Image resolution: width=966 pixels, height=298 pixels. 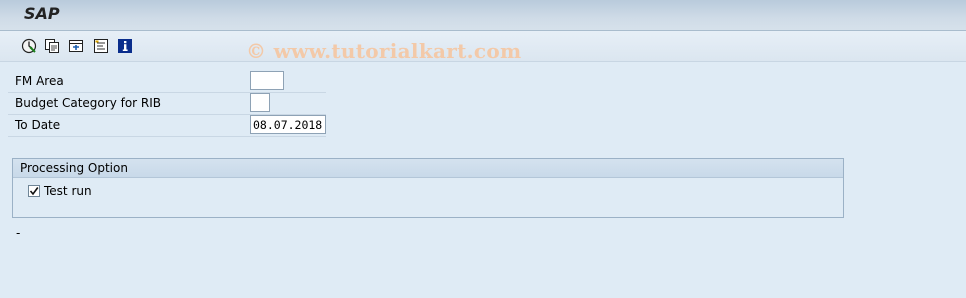 I want to click on execute-icon, so click(x=28, y=45).